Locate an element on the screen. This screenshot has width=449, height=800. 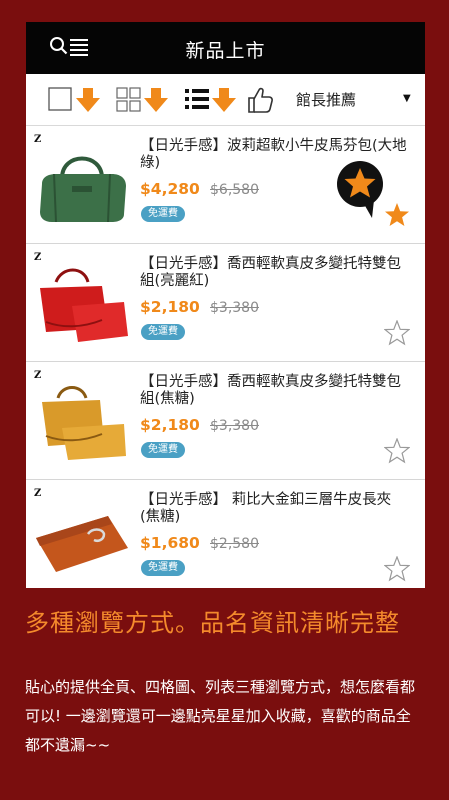
product-price: $1,680 is located at coordinates (170, 543).